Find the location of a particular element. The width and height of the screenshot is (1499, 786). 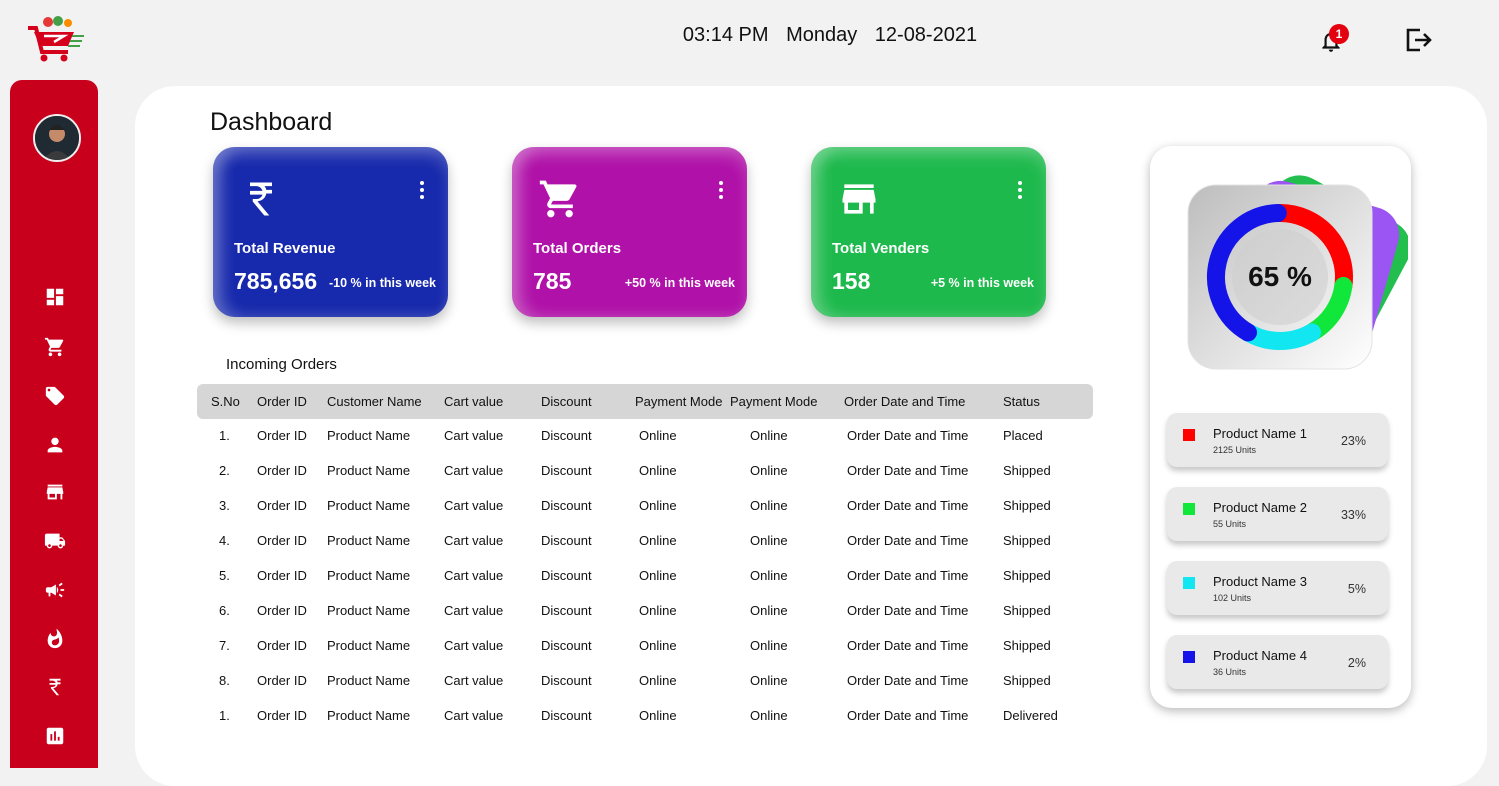

legend-item: Product Name 4 36 Units 2% is located at coordinates (1277, 662).